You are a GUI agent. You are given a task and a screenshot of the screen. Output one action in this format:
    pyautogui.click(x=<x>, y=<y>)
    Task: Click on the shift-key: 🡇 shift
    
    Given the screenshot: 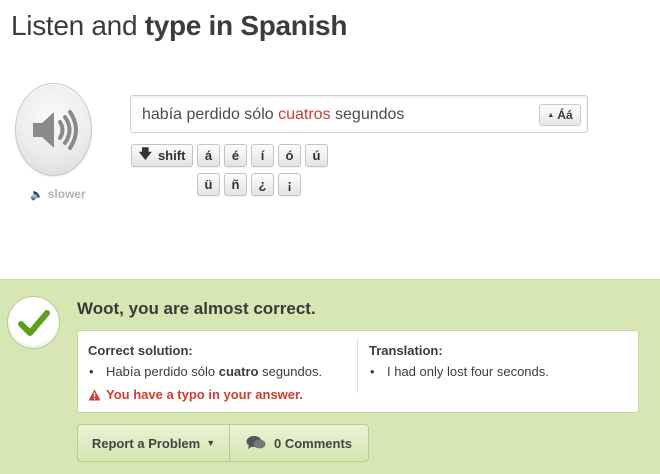 What is the action you would take?
    pyautogui.click(x=162, y=155)
    